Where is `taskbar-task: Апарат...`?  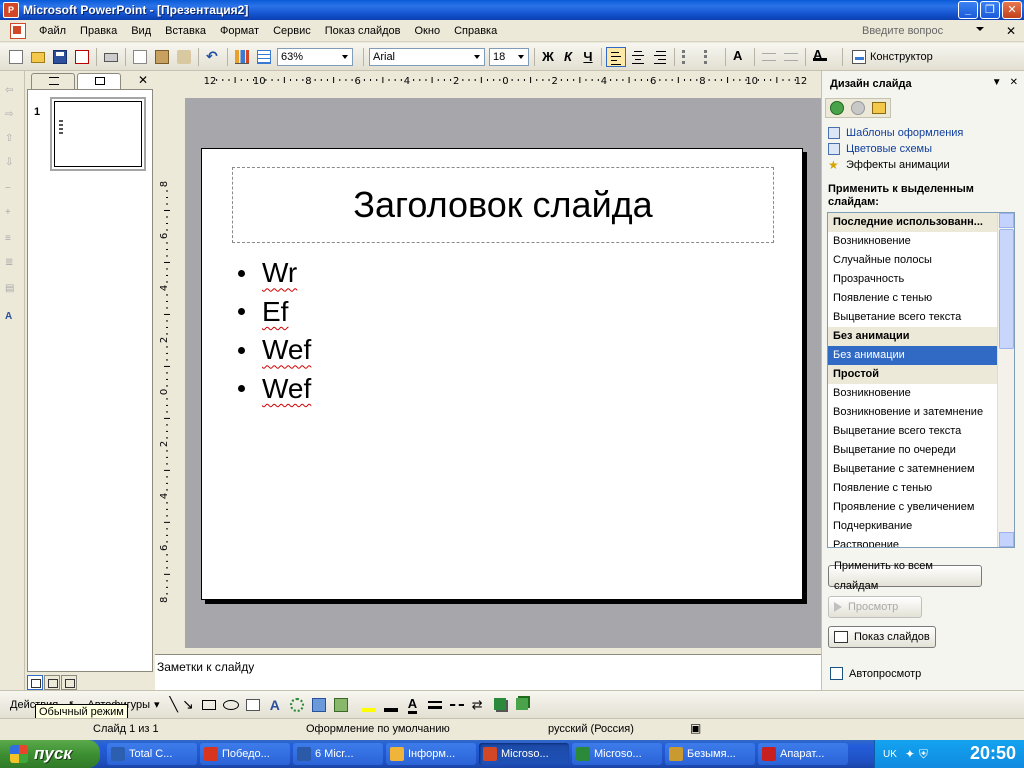
taskbar-task: Апарат... is located at coordinates (803, 754).